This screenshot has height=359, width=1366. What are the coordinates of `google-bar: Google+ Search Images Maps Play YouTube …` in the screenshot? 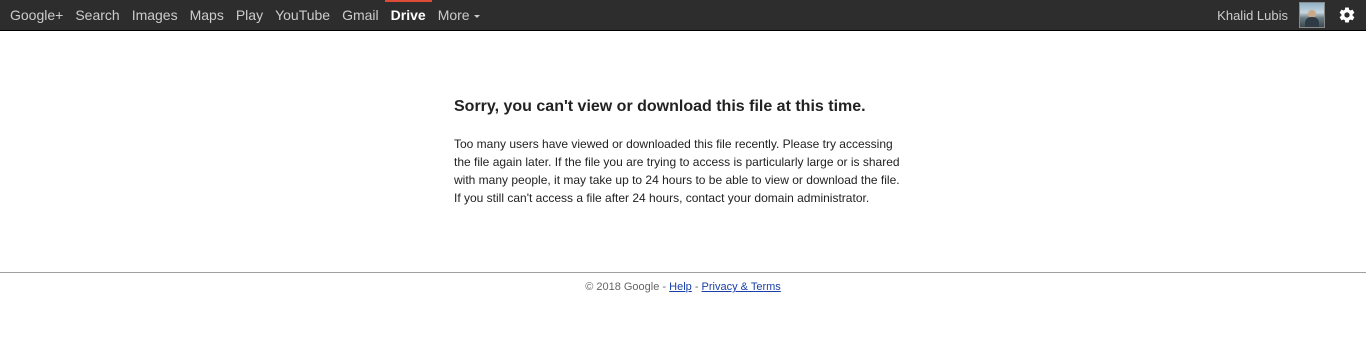 It's located at (683, 15).